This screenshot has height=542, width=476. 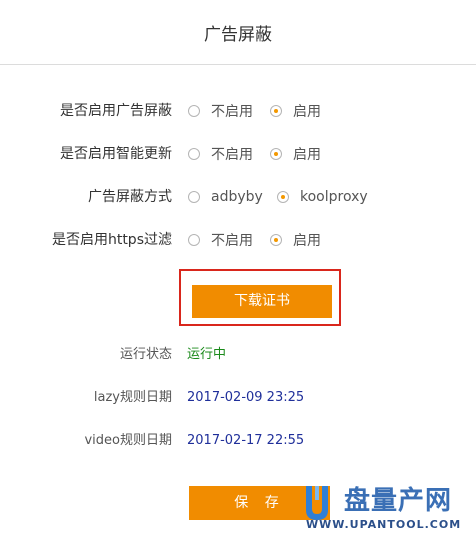 What do you see at coordinates (207, 354) in the screenshot?
I see `run-state-value: 运行中` at bounding box center [207, 354].